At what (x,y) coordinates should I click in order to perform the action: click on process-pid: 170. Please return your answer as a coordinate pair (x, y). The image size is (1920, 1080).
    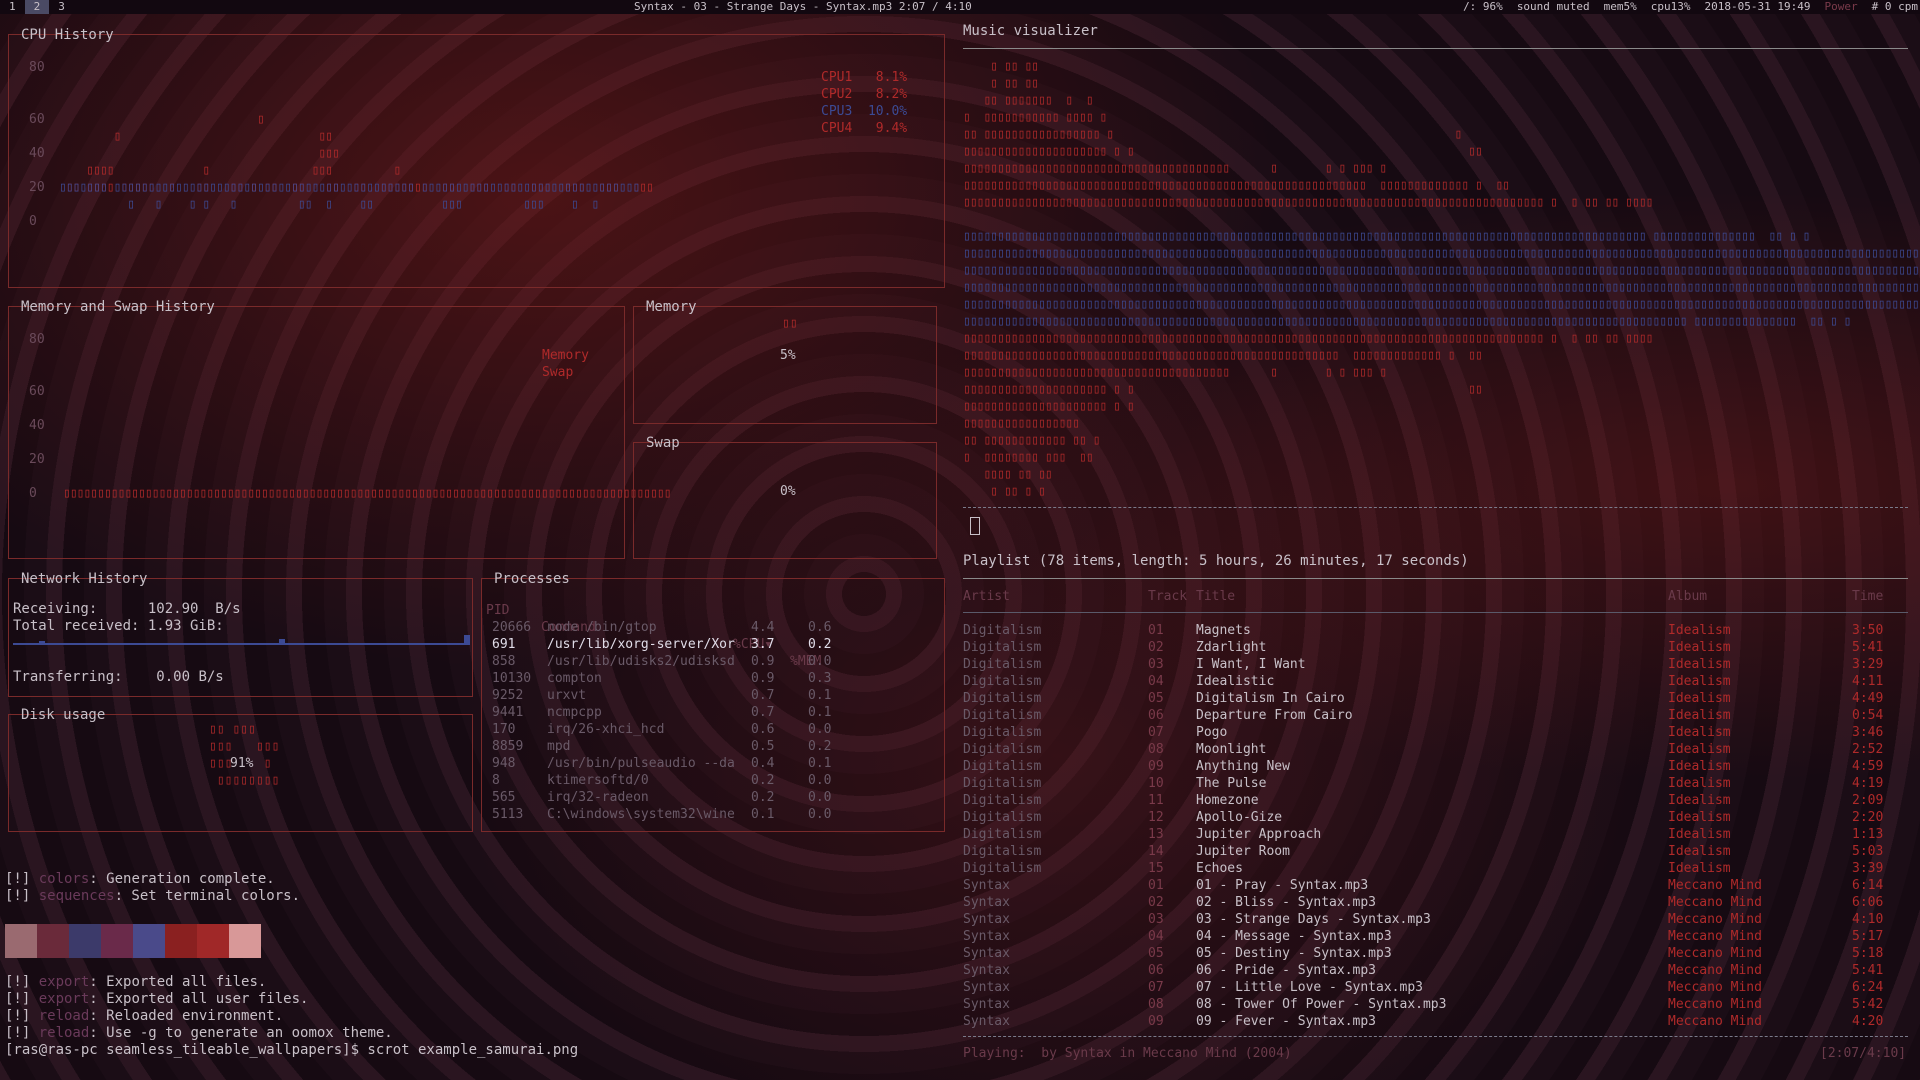
    Looking at the image, I should click on (504, 729).